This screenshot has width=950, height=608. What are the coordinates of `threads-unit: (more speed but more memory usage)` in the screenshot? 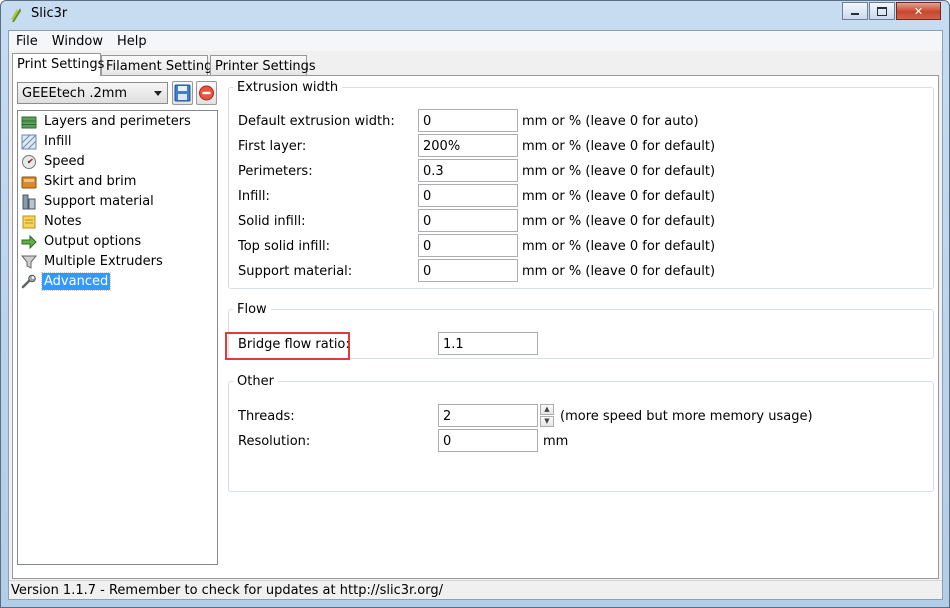 It's located at (686, 416).